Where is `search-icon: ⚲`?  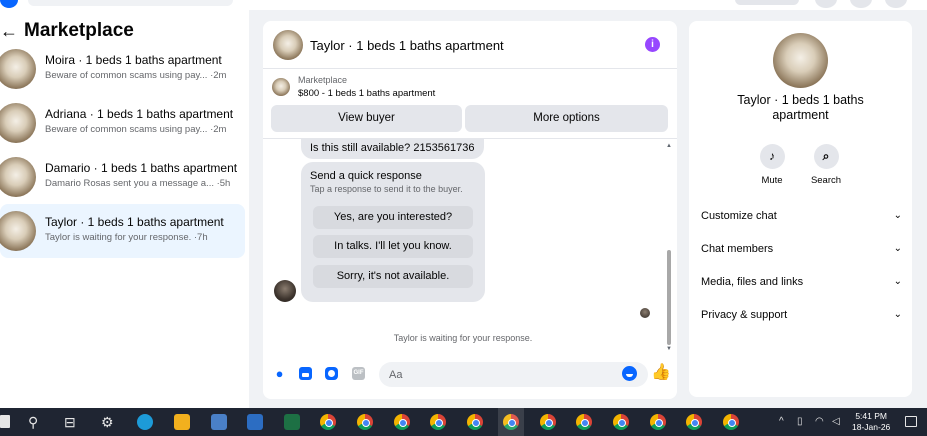
search-icon: ⚲ is located at coordinates (33, 422).